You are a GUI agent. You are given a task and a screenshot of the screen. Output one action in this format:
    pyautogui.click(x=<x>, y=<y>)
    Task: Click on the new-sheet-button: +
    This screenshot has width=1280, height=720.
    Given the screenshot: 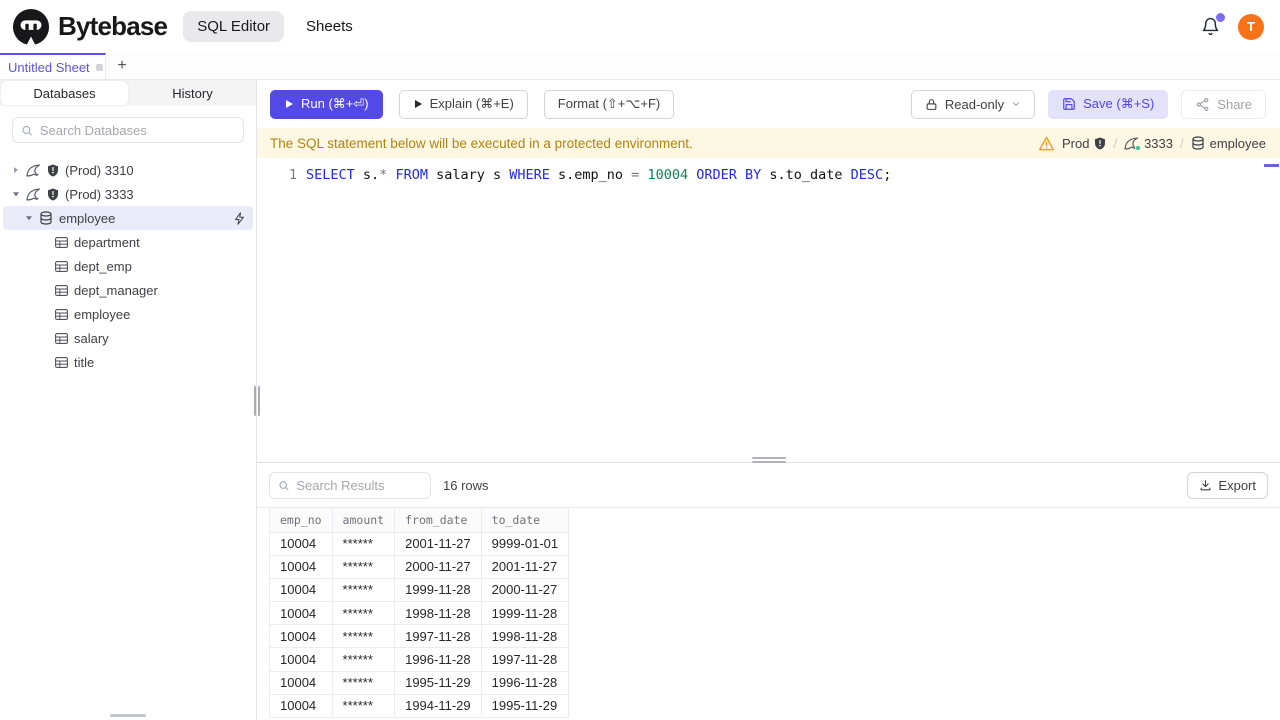 What is the action you would take?
    pyautogui.click(x=122, y=66)
    